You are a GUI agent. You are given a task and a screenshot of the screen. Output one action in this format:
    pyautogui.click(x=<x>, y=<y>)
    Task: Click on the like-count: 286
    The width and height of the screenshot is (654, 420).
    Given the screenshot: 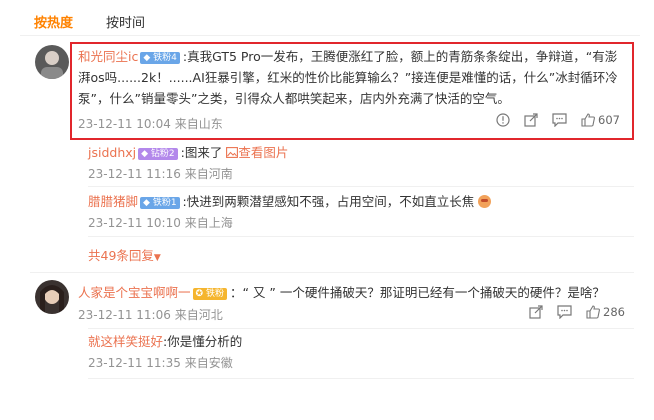 What is the action you would take?
    pyautogui.click(x=614, y=312)
    